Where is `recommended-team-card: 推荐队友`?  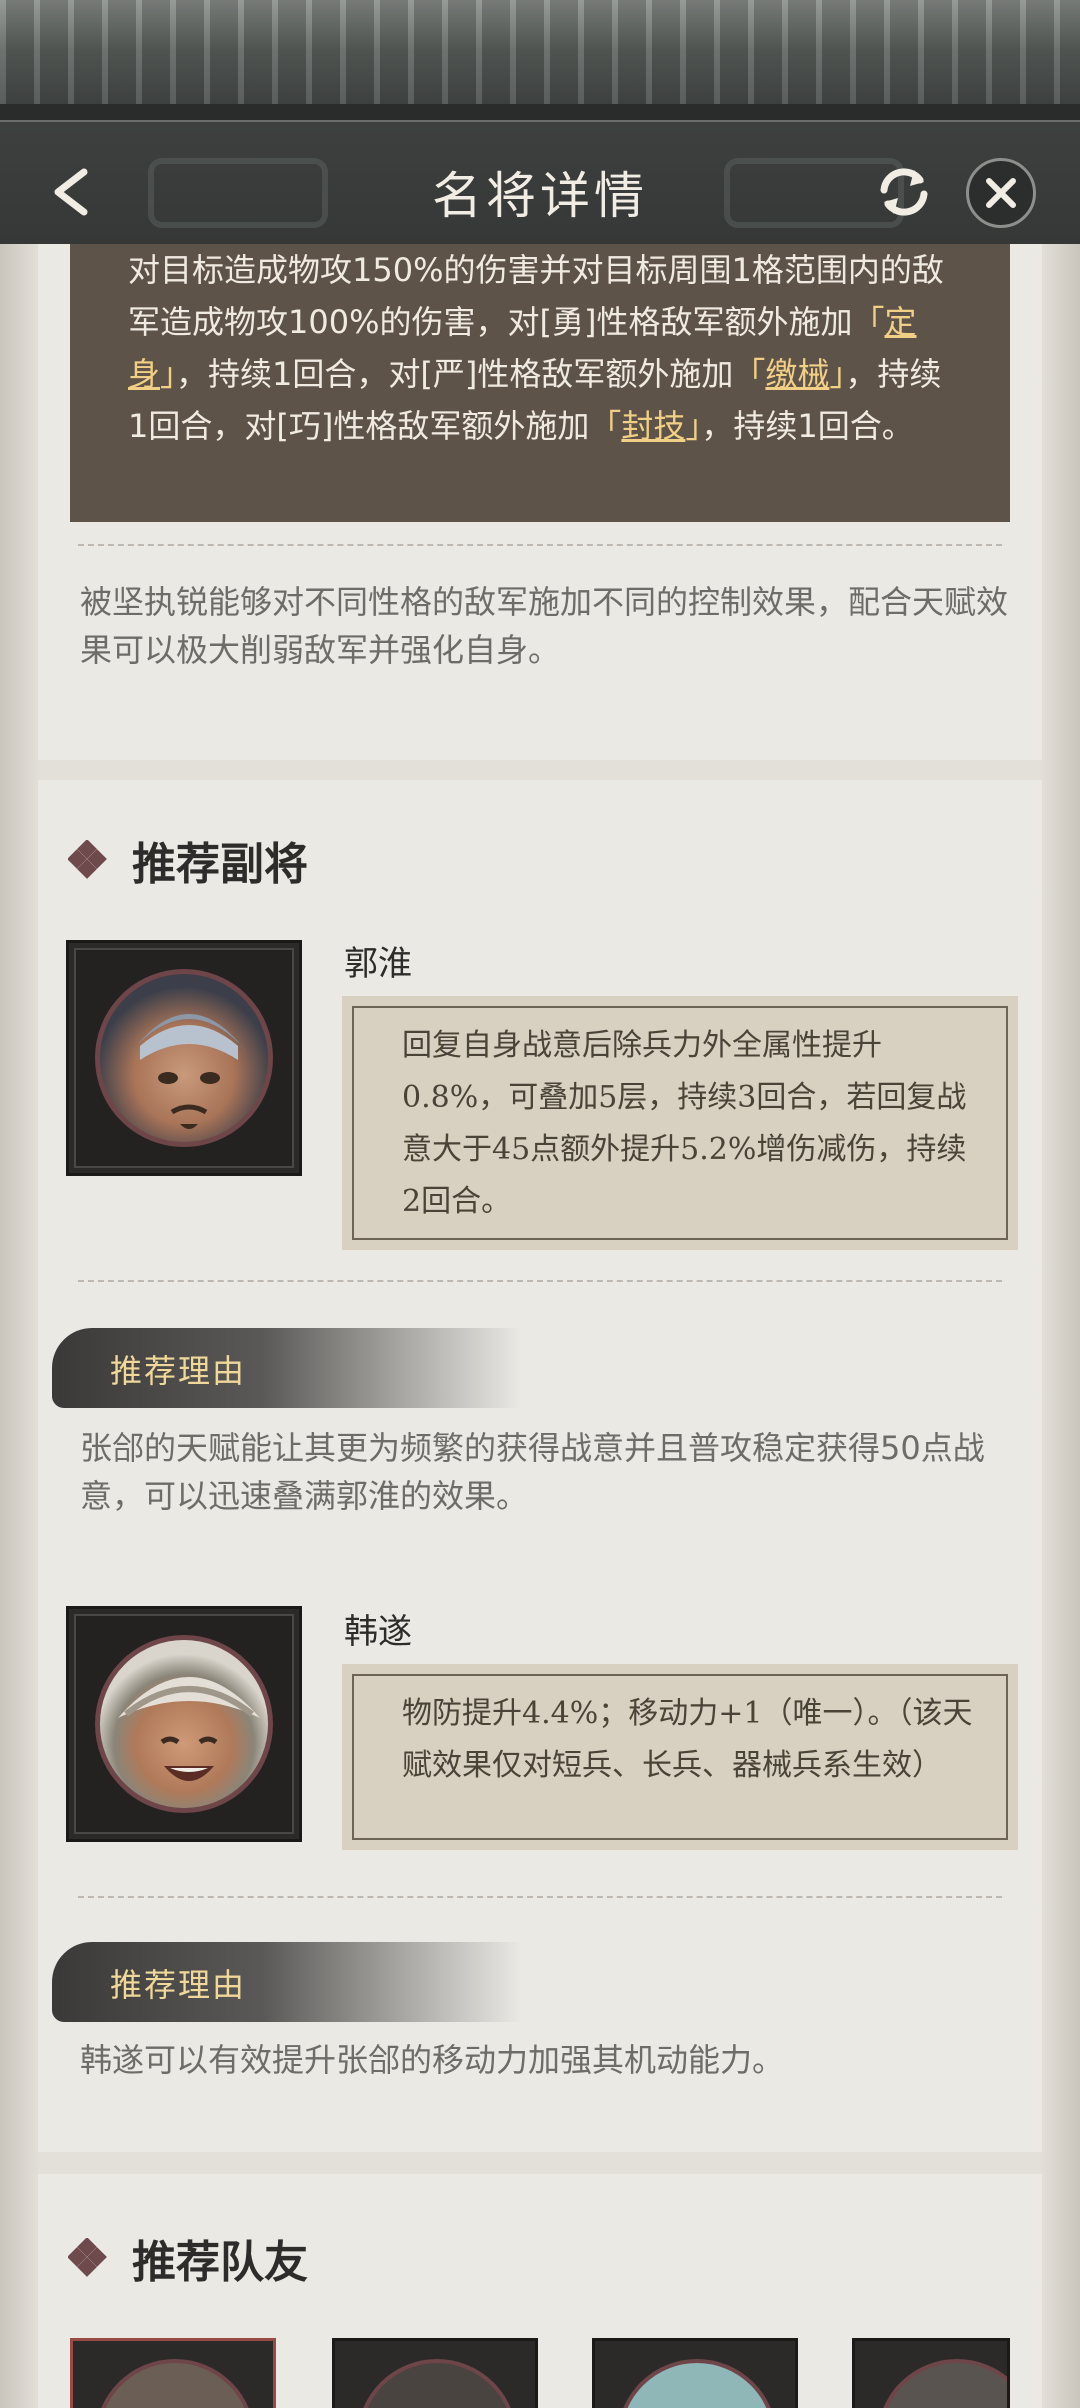
recommended-team-card: 推荐队友 is located at coordinates (540, 2291).